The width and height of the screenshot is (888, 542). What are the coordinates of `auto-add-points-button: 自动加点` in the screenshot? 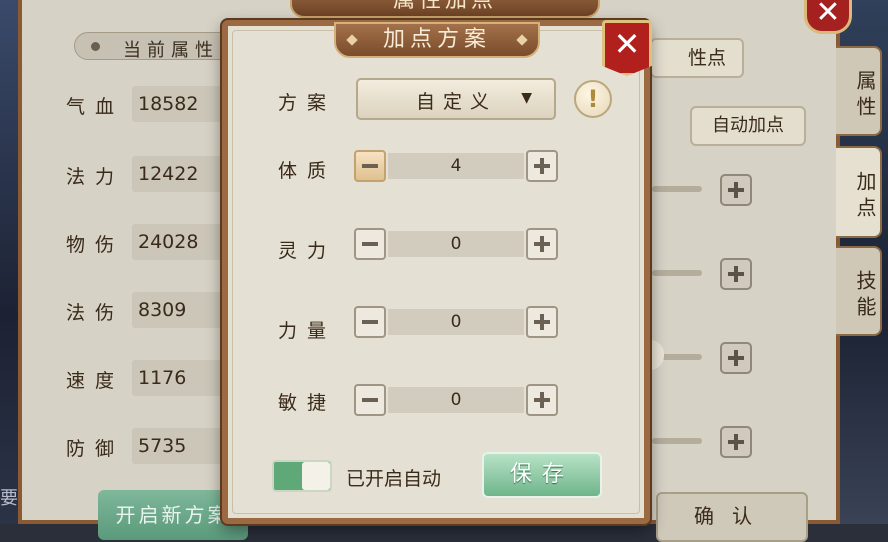 It's located at (748, 126).